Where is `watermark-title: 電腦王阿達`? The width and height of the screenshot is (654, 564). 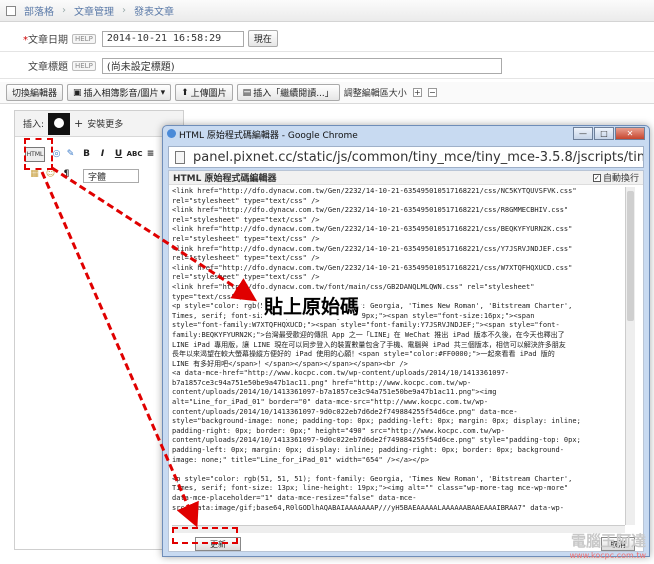 watermark-title: 電腦王阿達 is located at coordinates (608, 541).